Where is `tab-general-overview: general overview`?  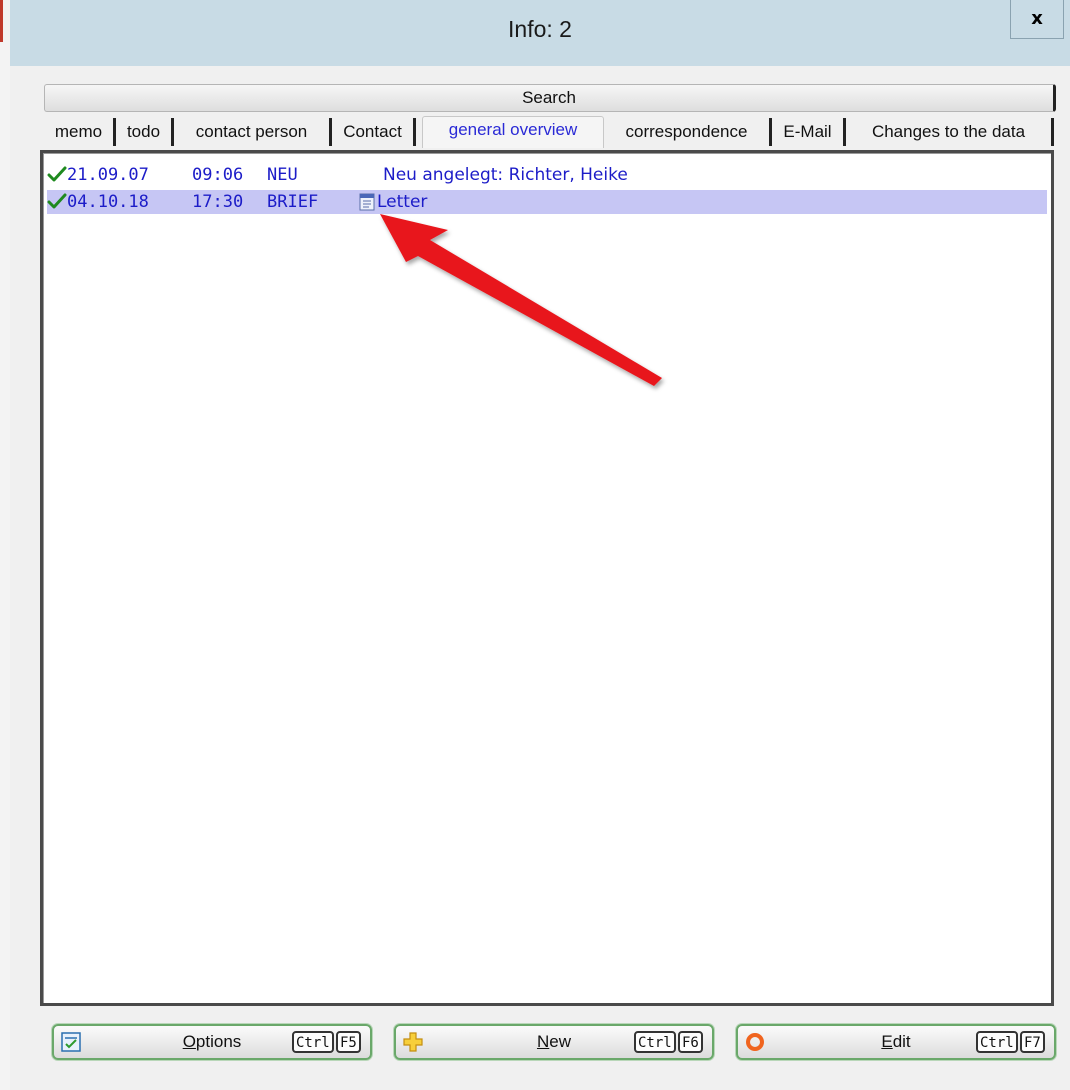
tab-general-overview: general overview is located at coordinates (513, 132).